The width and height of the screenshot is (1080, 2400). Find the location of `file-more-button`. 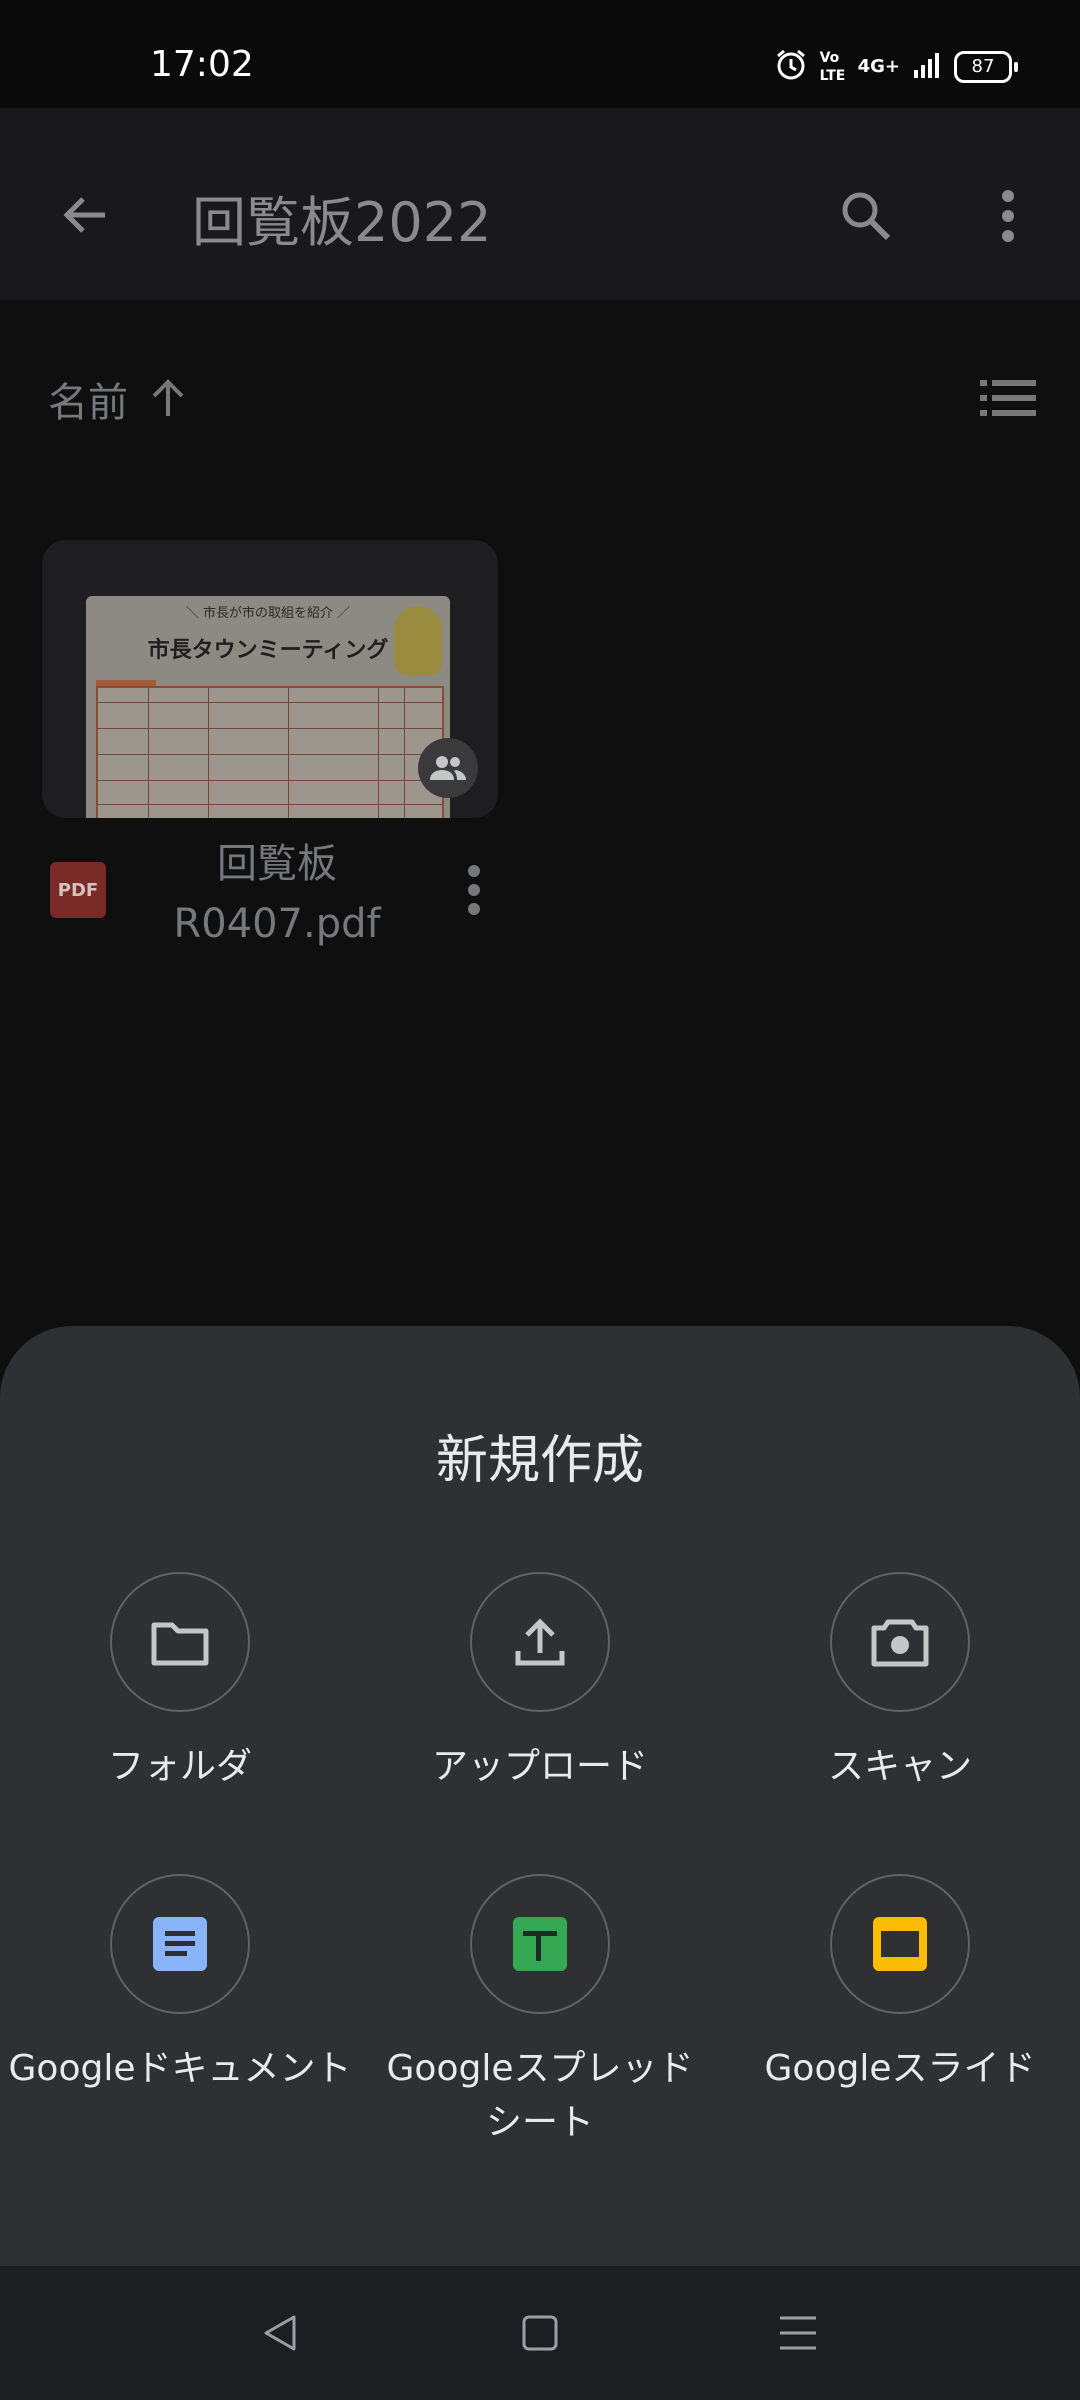

file-more-button is located at coordinates (474, 890).